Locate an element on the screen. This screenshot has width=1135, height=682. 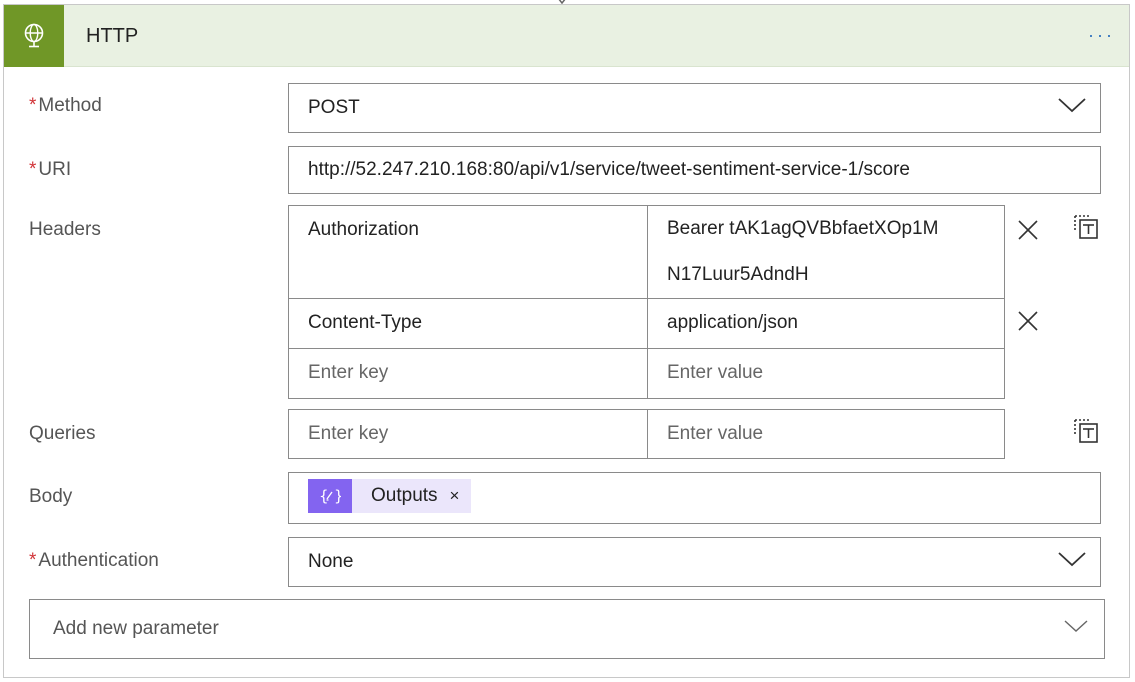
authentication-value: None is located at coordinates (331, 561).